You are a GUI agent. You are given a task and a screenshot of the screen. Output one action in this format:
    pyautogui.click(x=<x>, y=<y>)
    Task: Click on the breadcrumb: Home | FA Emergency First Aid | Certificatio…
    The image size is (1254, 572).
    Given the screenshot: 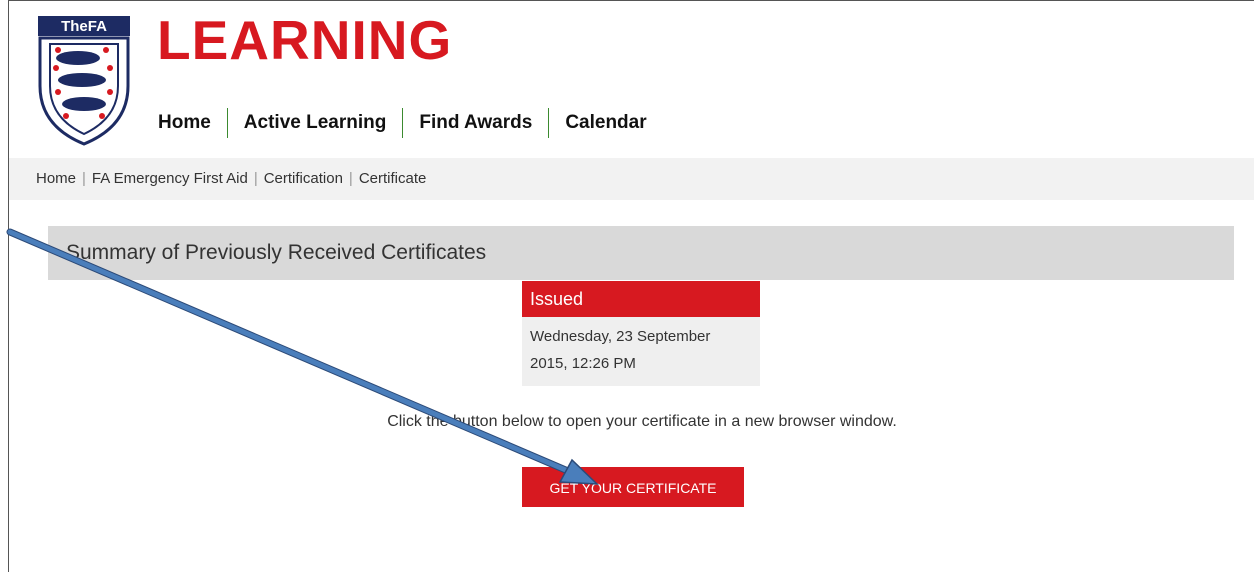 What is the action you would take?
    pyautogui.click(x=631, y=179)
    